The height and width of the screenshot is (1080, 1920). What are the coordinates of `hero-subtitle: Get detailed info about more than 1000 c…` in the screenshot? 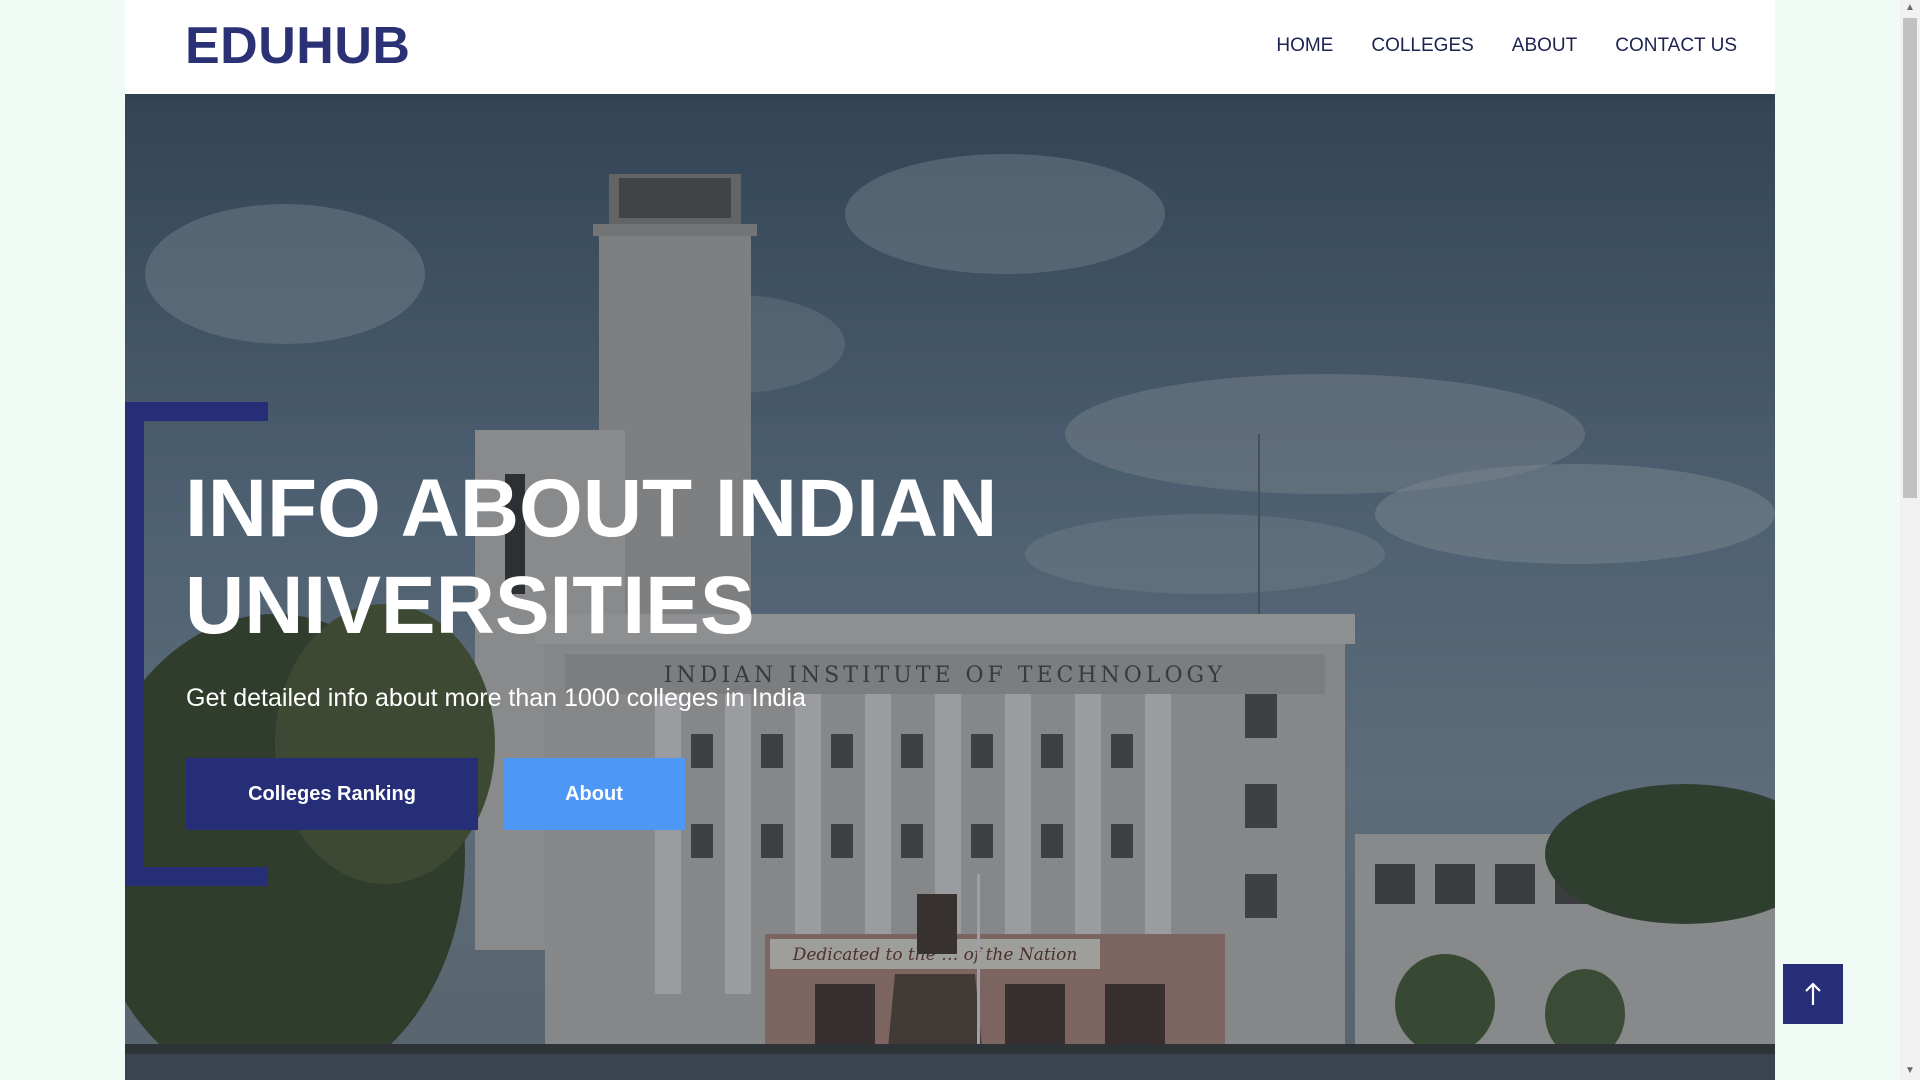 It's located at (496, 698).